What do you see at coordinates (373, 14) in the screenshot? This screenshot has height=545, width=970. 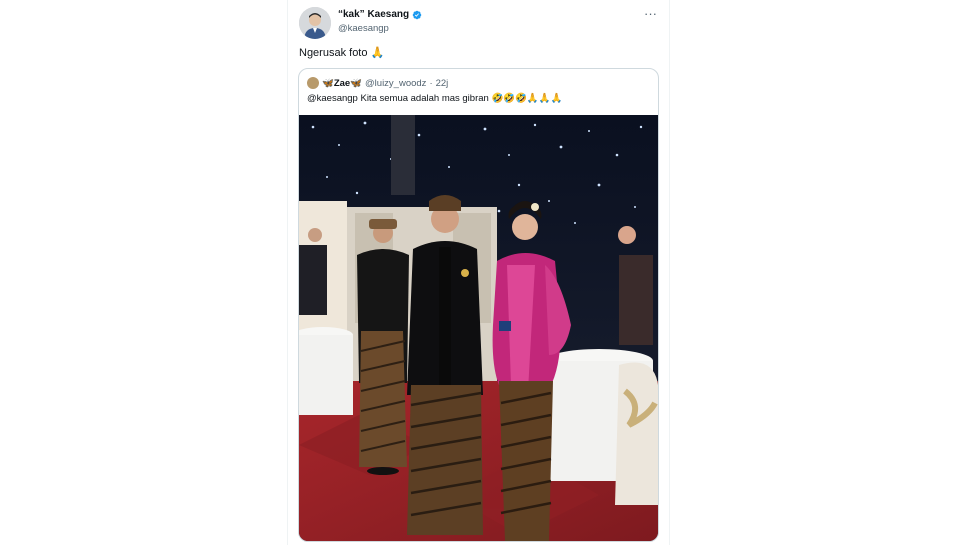 I see `author-name-text: “kak” Kaesang` at bounding box center [373, 14].